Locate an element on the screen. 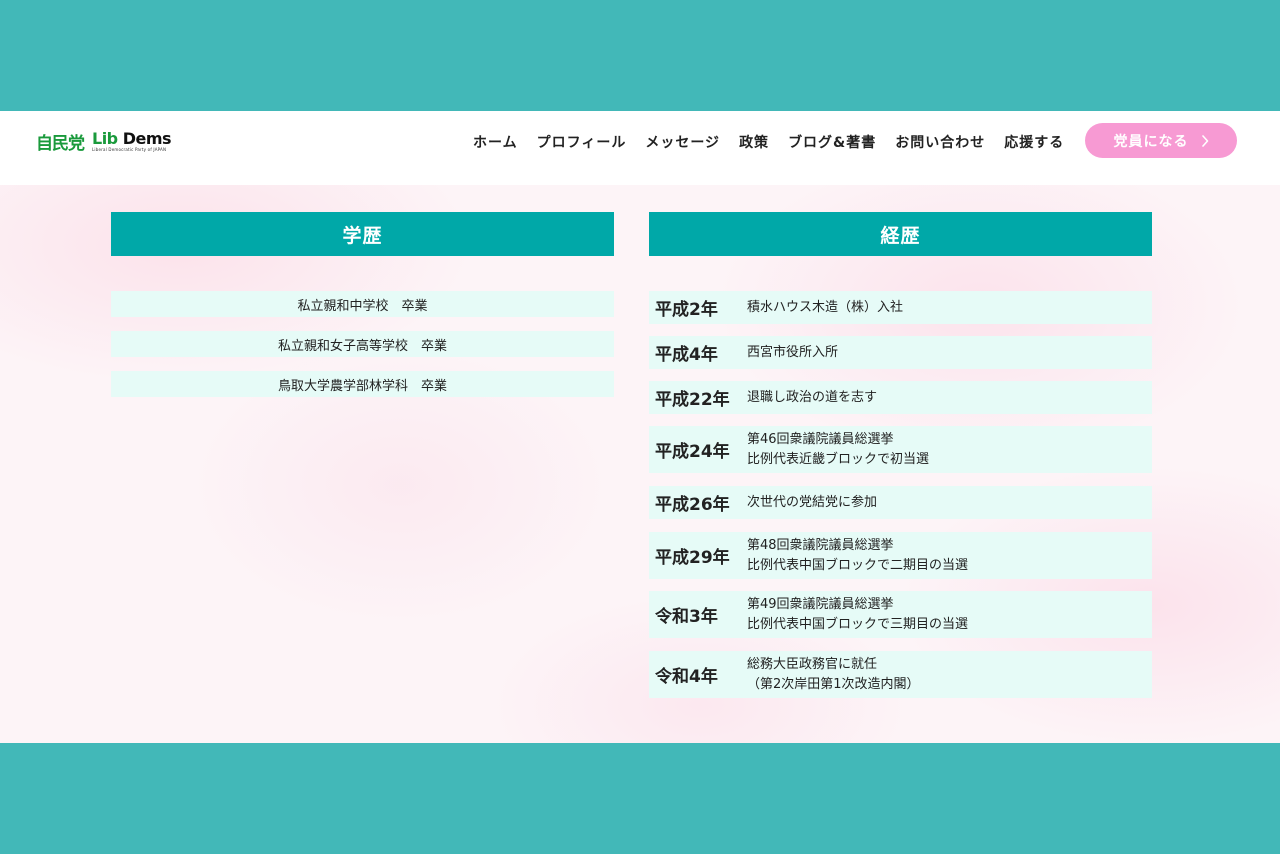 The height and width of the screenshot is (854, 1280). education-item: 鳥取大学農学部林学科 卒業 is located at coordinates (362, 384).